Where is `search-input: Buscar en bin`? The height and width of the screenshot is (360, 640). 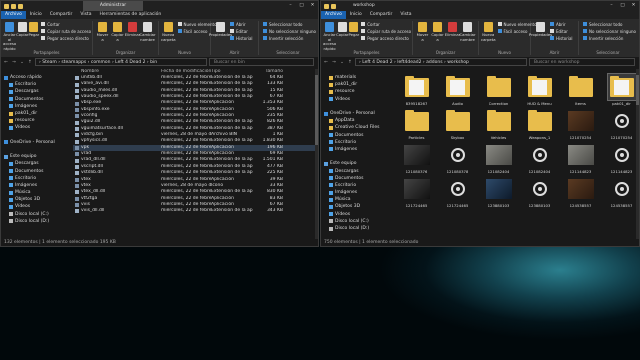 search-input: Buscar en bin is located at coordinates (261, 62).